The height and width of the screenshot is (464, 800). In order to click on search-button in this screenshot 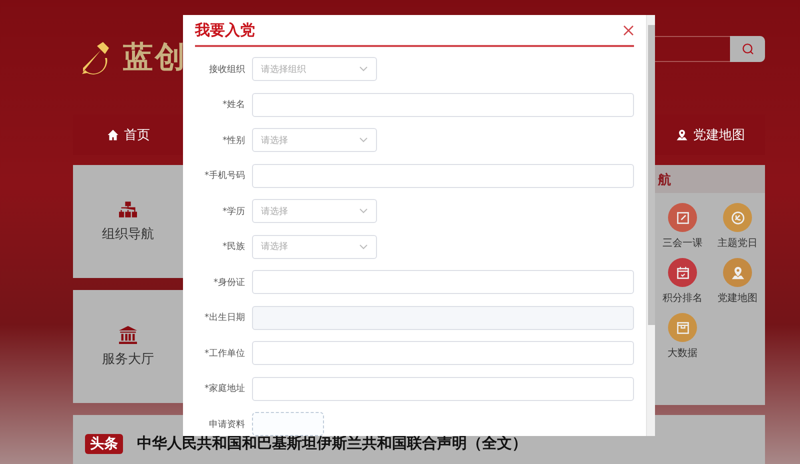, I will do `click(747, 49)`.